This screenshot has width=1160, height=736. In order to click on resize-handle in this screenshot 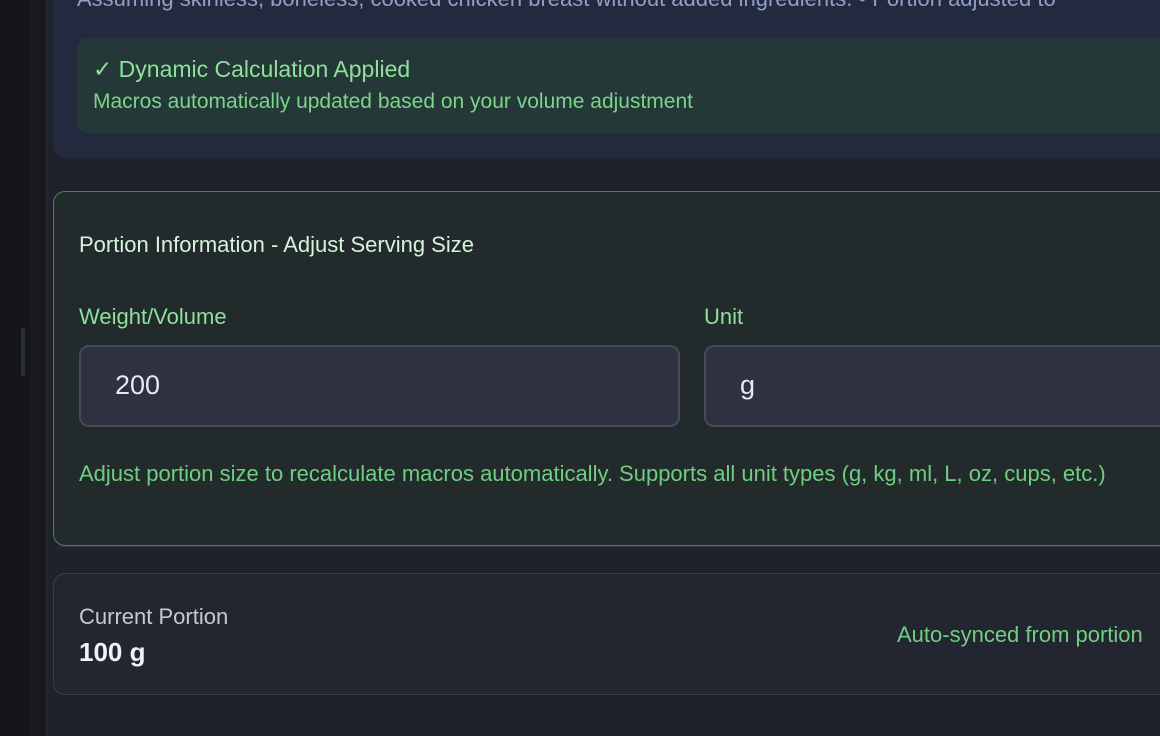, I will do `click(23, 352)`.